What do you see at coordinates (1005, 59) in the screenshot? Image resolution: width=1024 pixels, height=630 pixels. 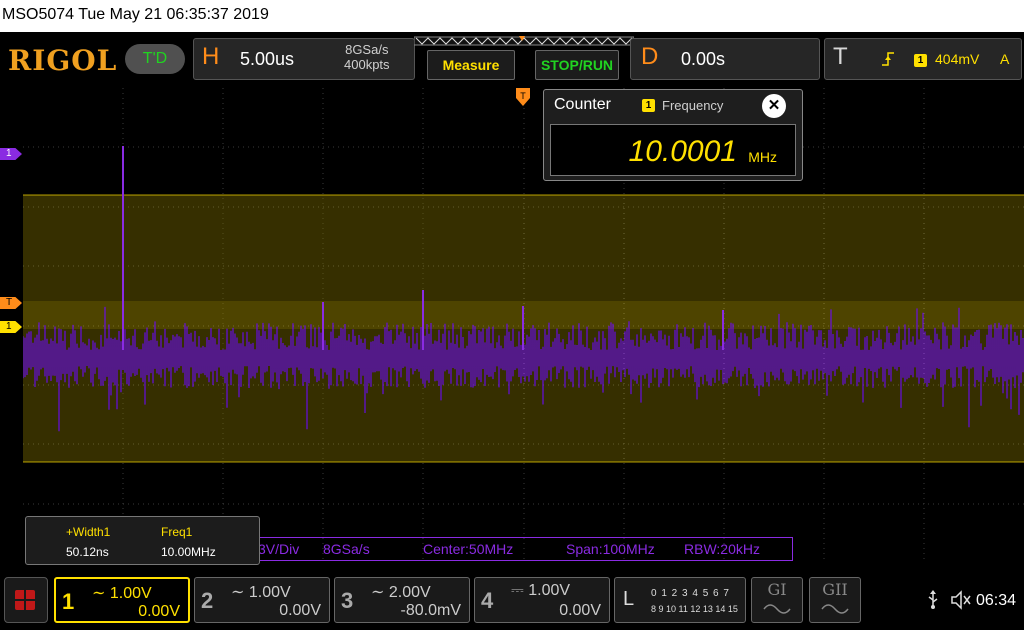 I see `trigger-mode: A` at bounding box center [1005, 59].